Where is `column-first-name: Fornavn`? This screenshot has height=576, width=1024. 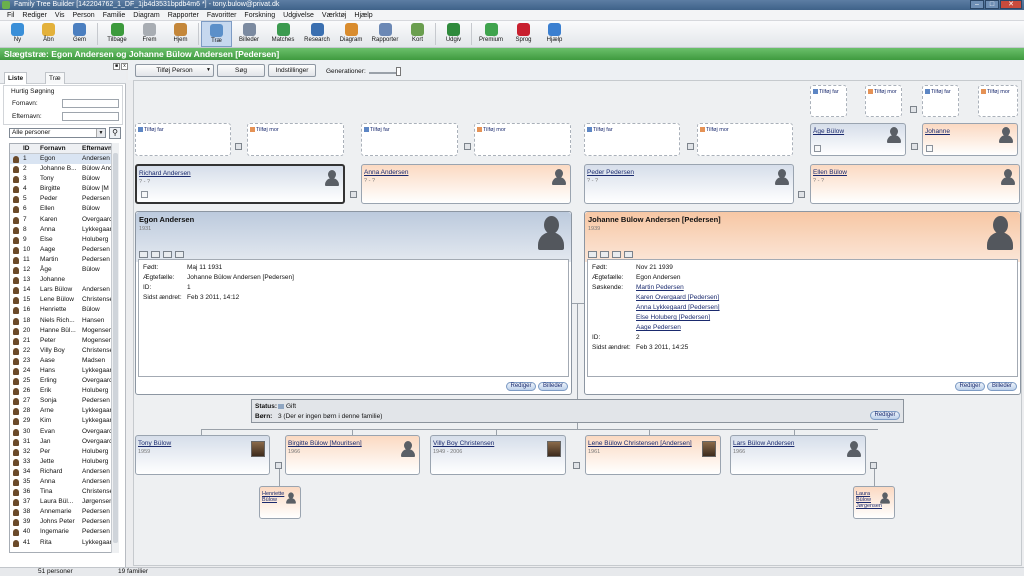
column-first-name: Fornavn is located at coordinates (61, 148).